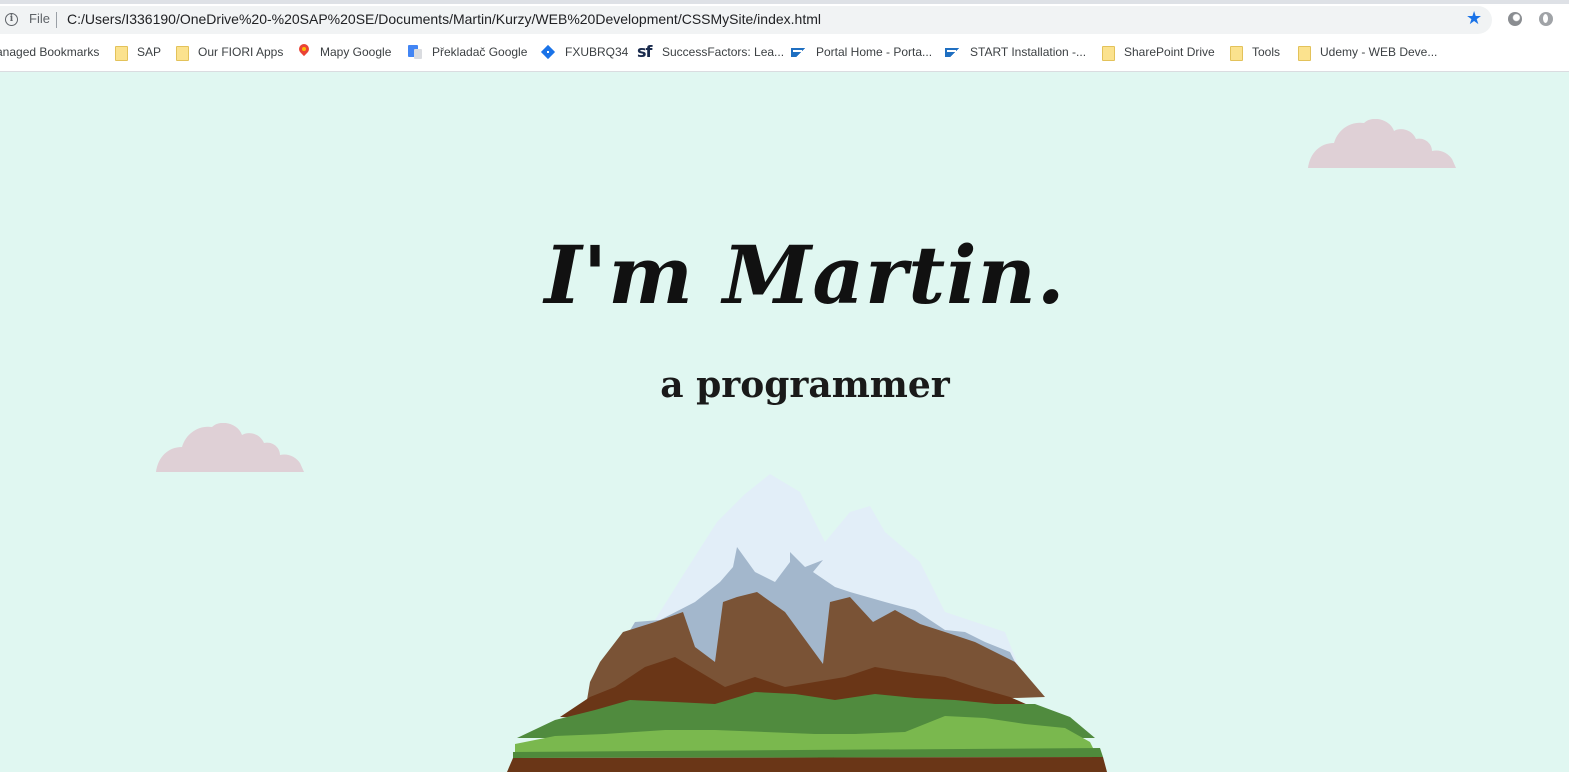 The image size is (1569, 772). What do you see at coordinates (548, 52) in the screenshot?
I see `diamond-icon` at bounding box center [548, 52].